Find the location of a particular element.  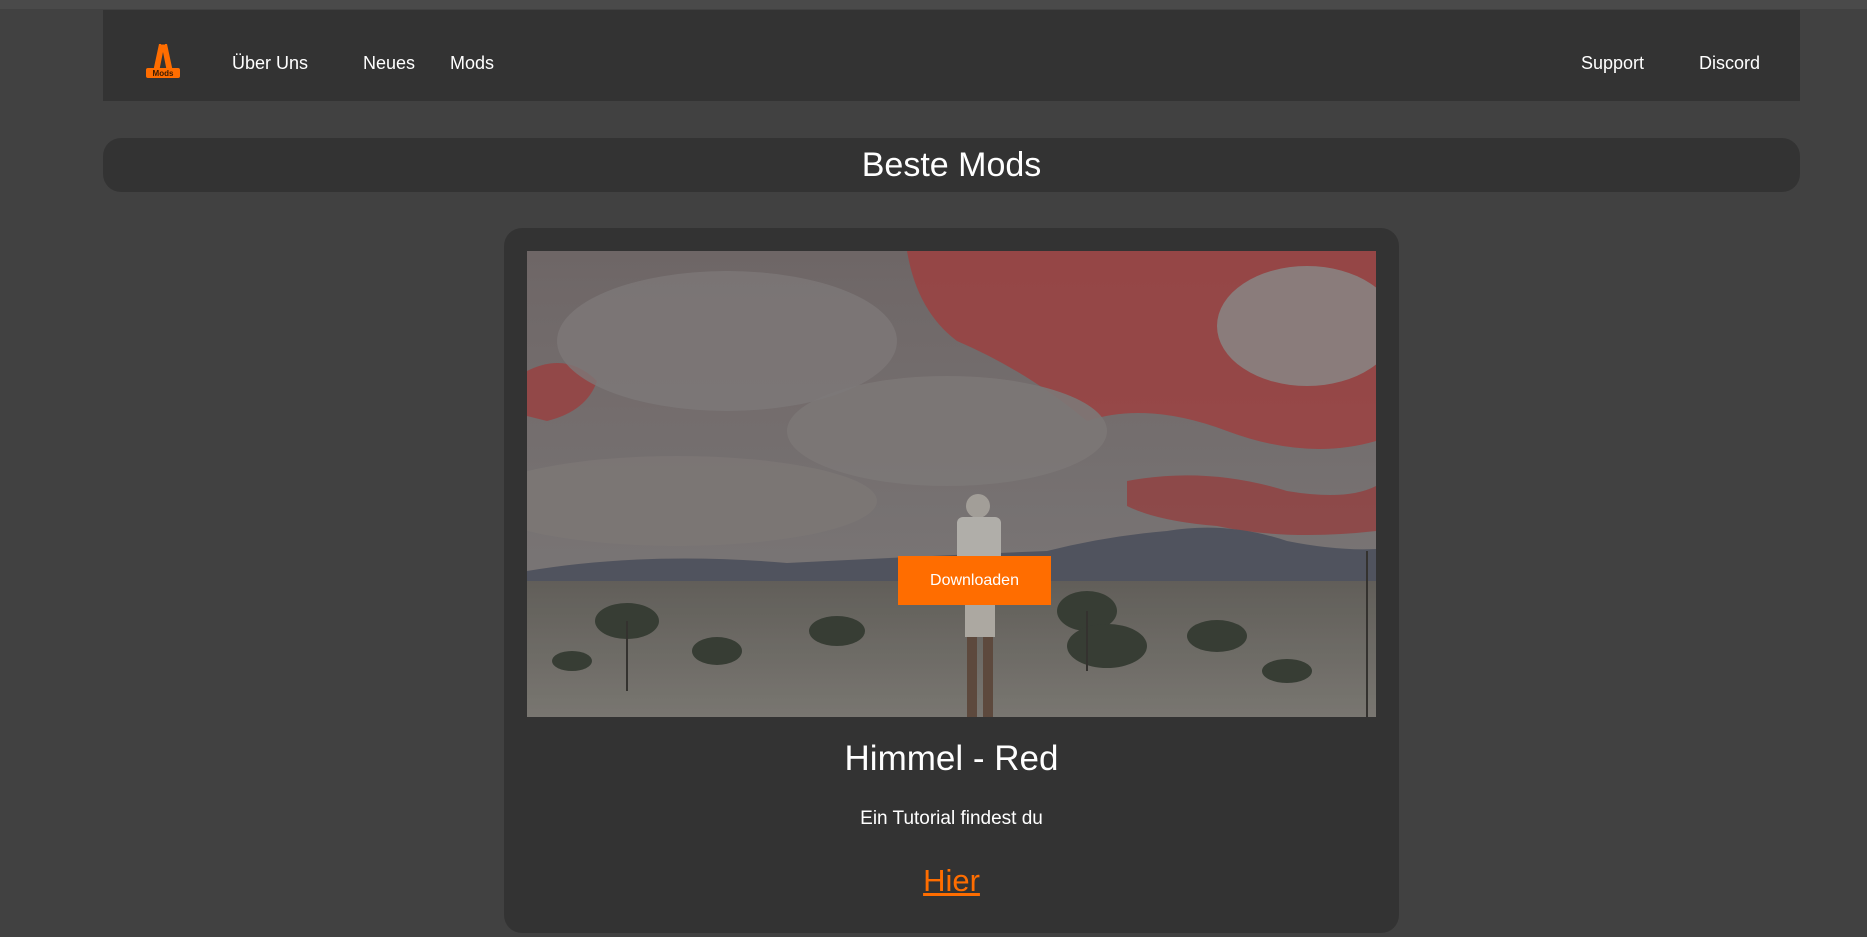

logo-text: Mods is located at coordinates (163, 73).